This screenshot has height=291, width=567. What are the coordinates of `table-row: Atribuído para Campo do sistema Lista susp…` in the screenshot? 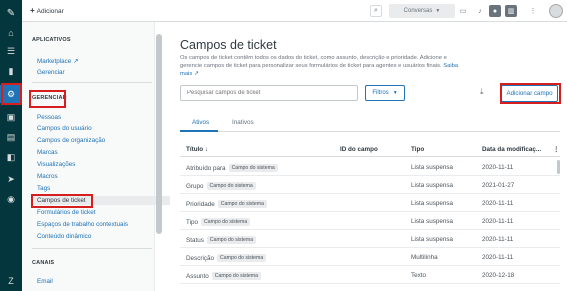 It's located at (370, 168).